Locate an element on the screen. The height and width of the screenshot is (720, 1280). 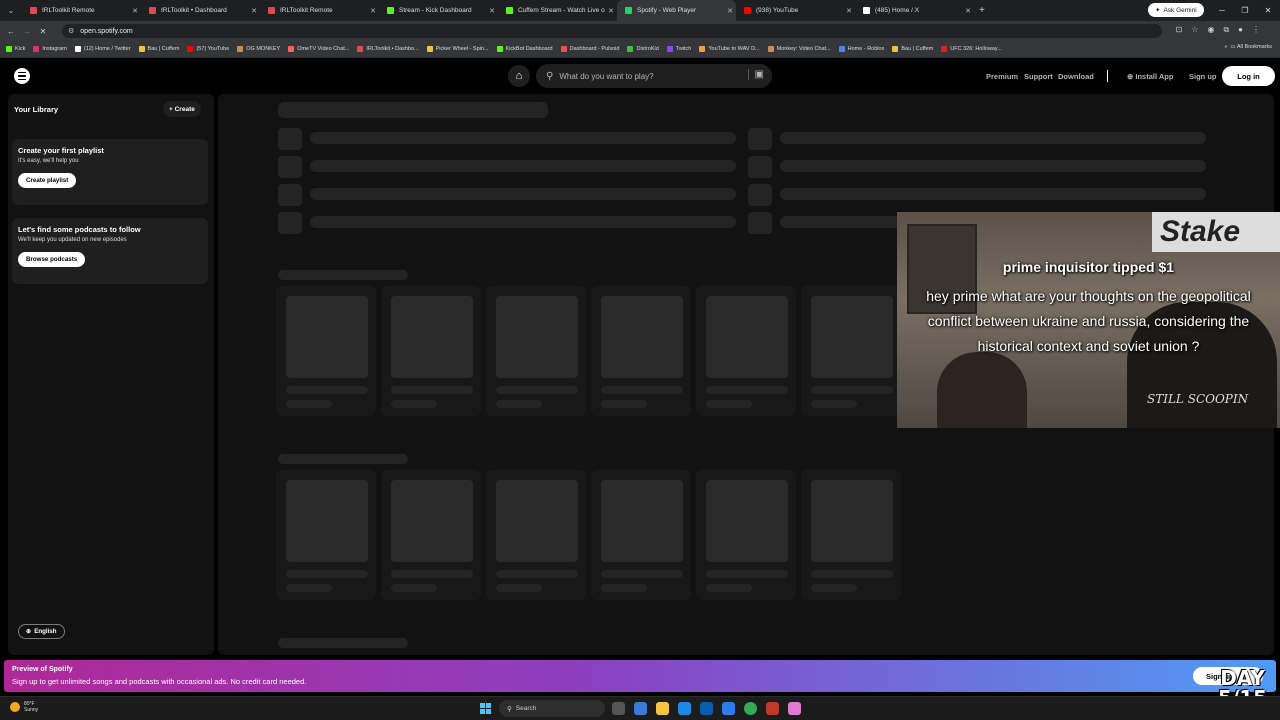
bookmark-item: DistroKid is located at coordinates (643, 49).